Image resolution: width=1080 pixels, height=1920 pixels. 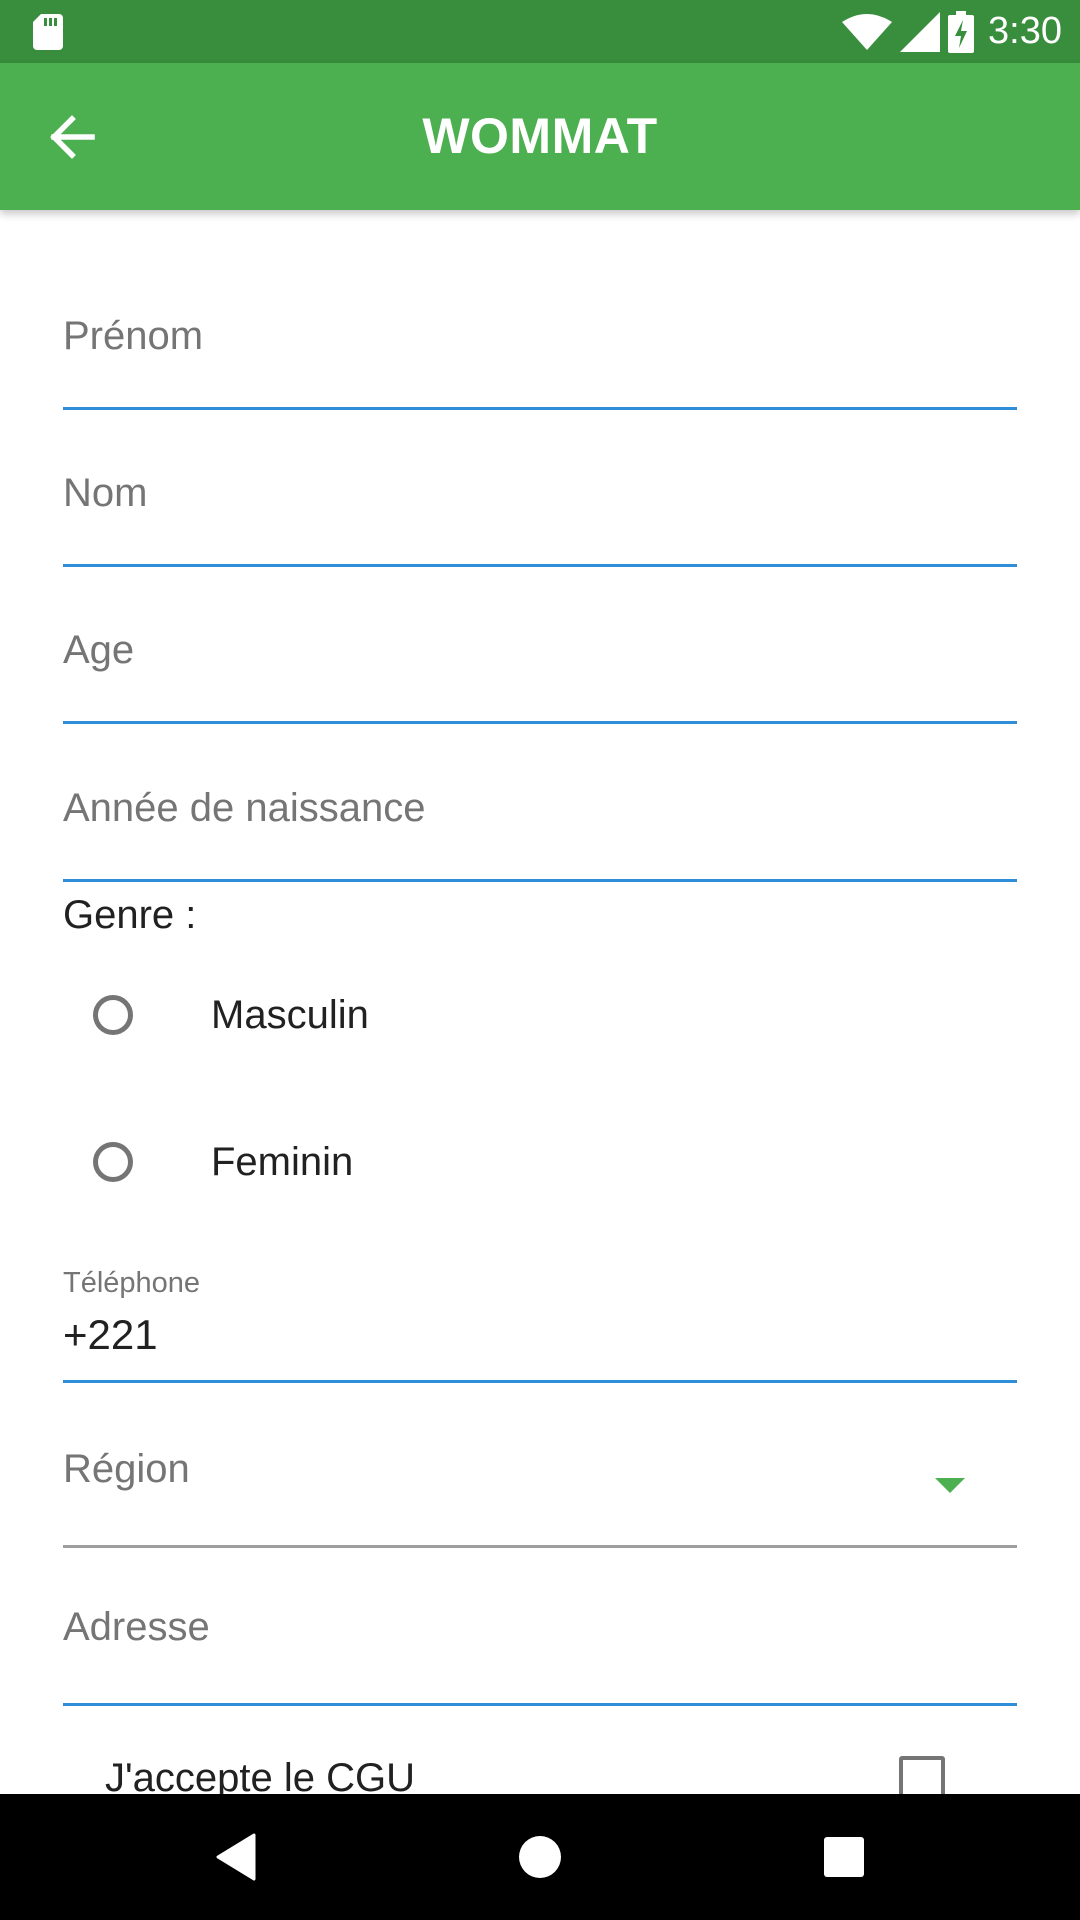 I want to click on adresse-input, so click(x=542, y=1648).